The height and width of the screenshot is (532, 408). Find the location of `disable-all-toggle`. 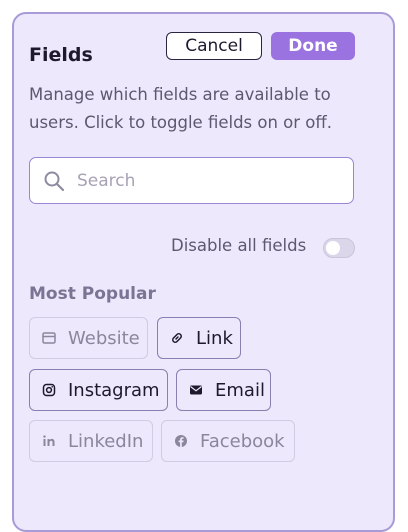

disable-all-toggle is located at coordinates (339, 248).